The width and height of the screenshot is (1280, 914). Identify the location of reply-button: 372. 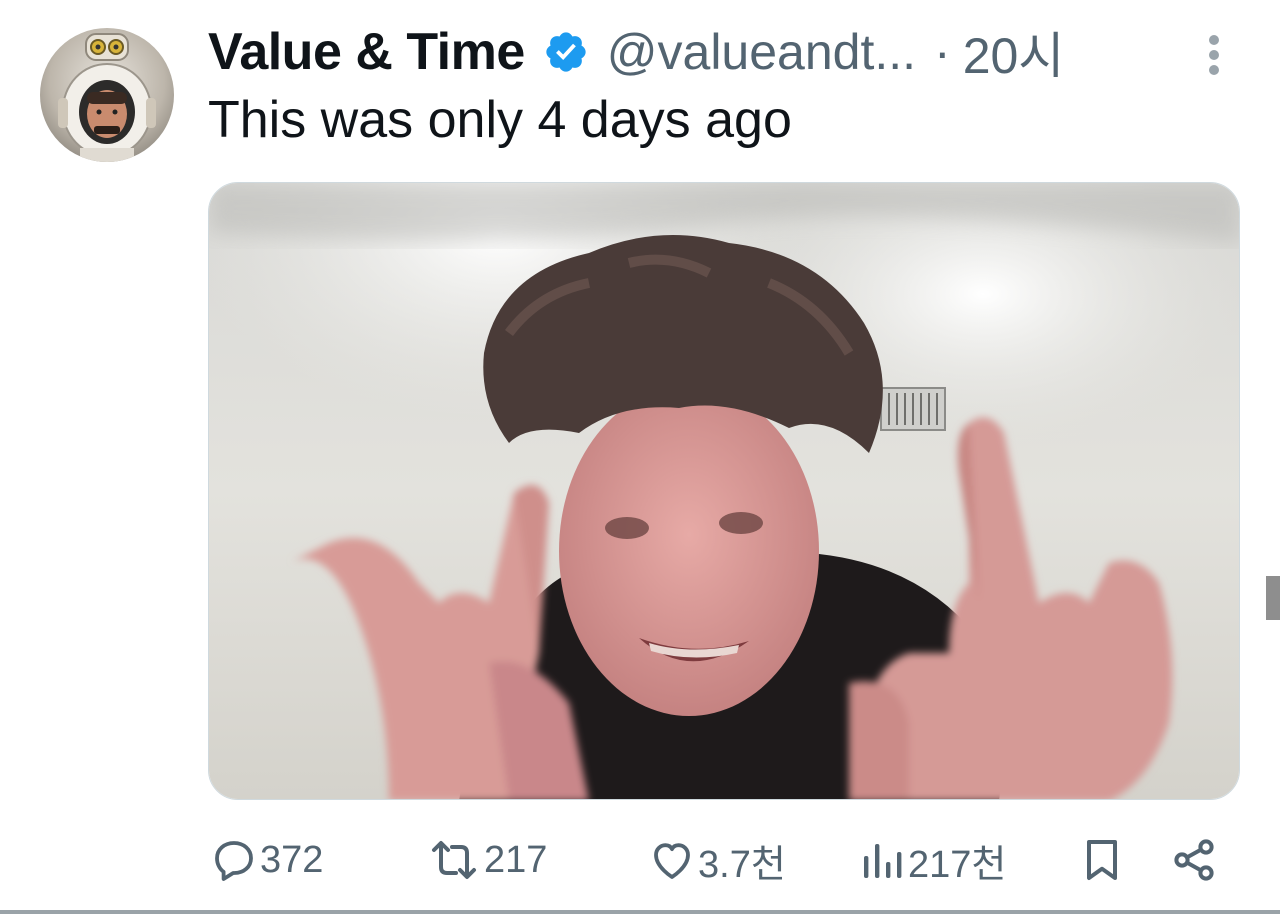
(266, 860).